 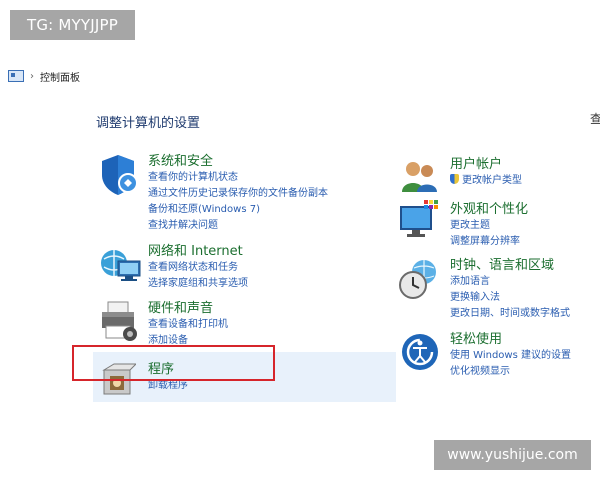 I want to click on printer-icon, so click(x=119, y=321).